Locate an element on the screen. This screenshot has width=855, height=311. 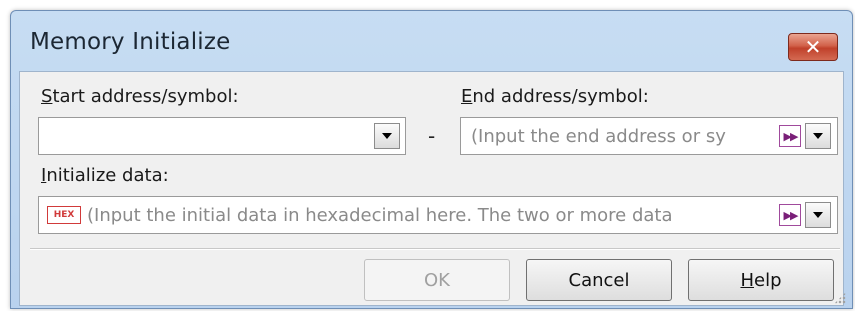
start-address-dropdown-button is located at coordinates (387, 136).